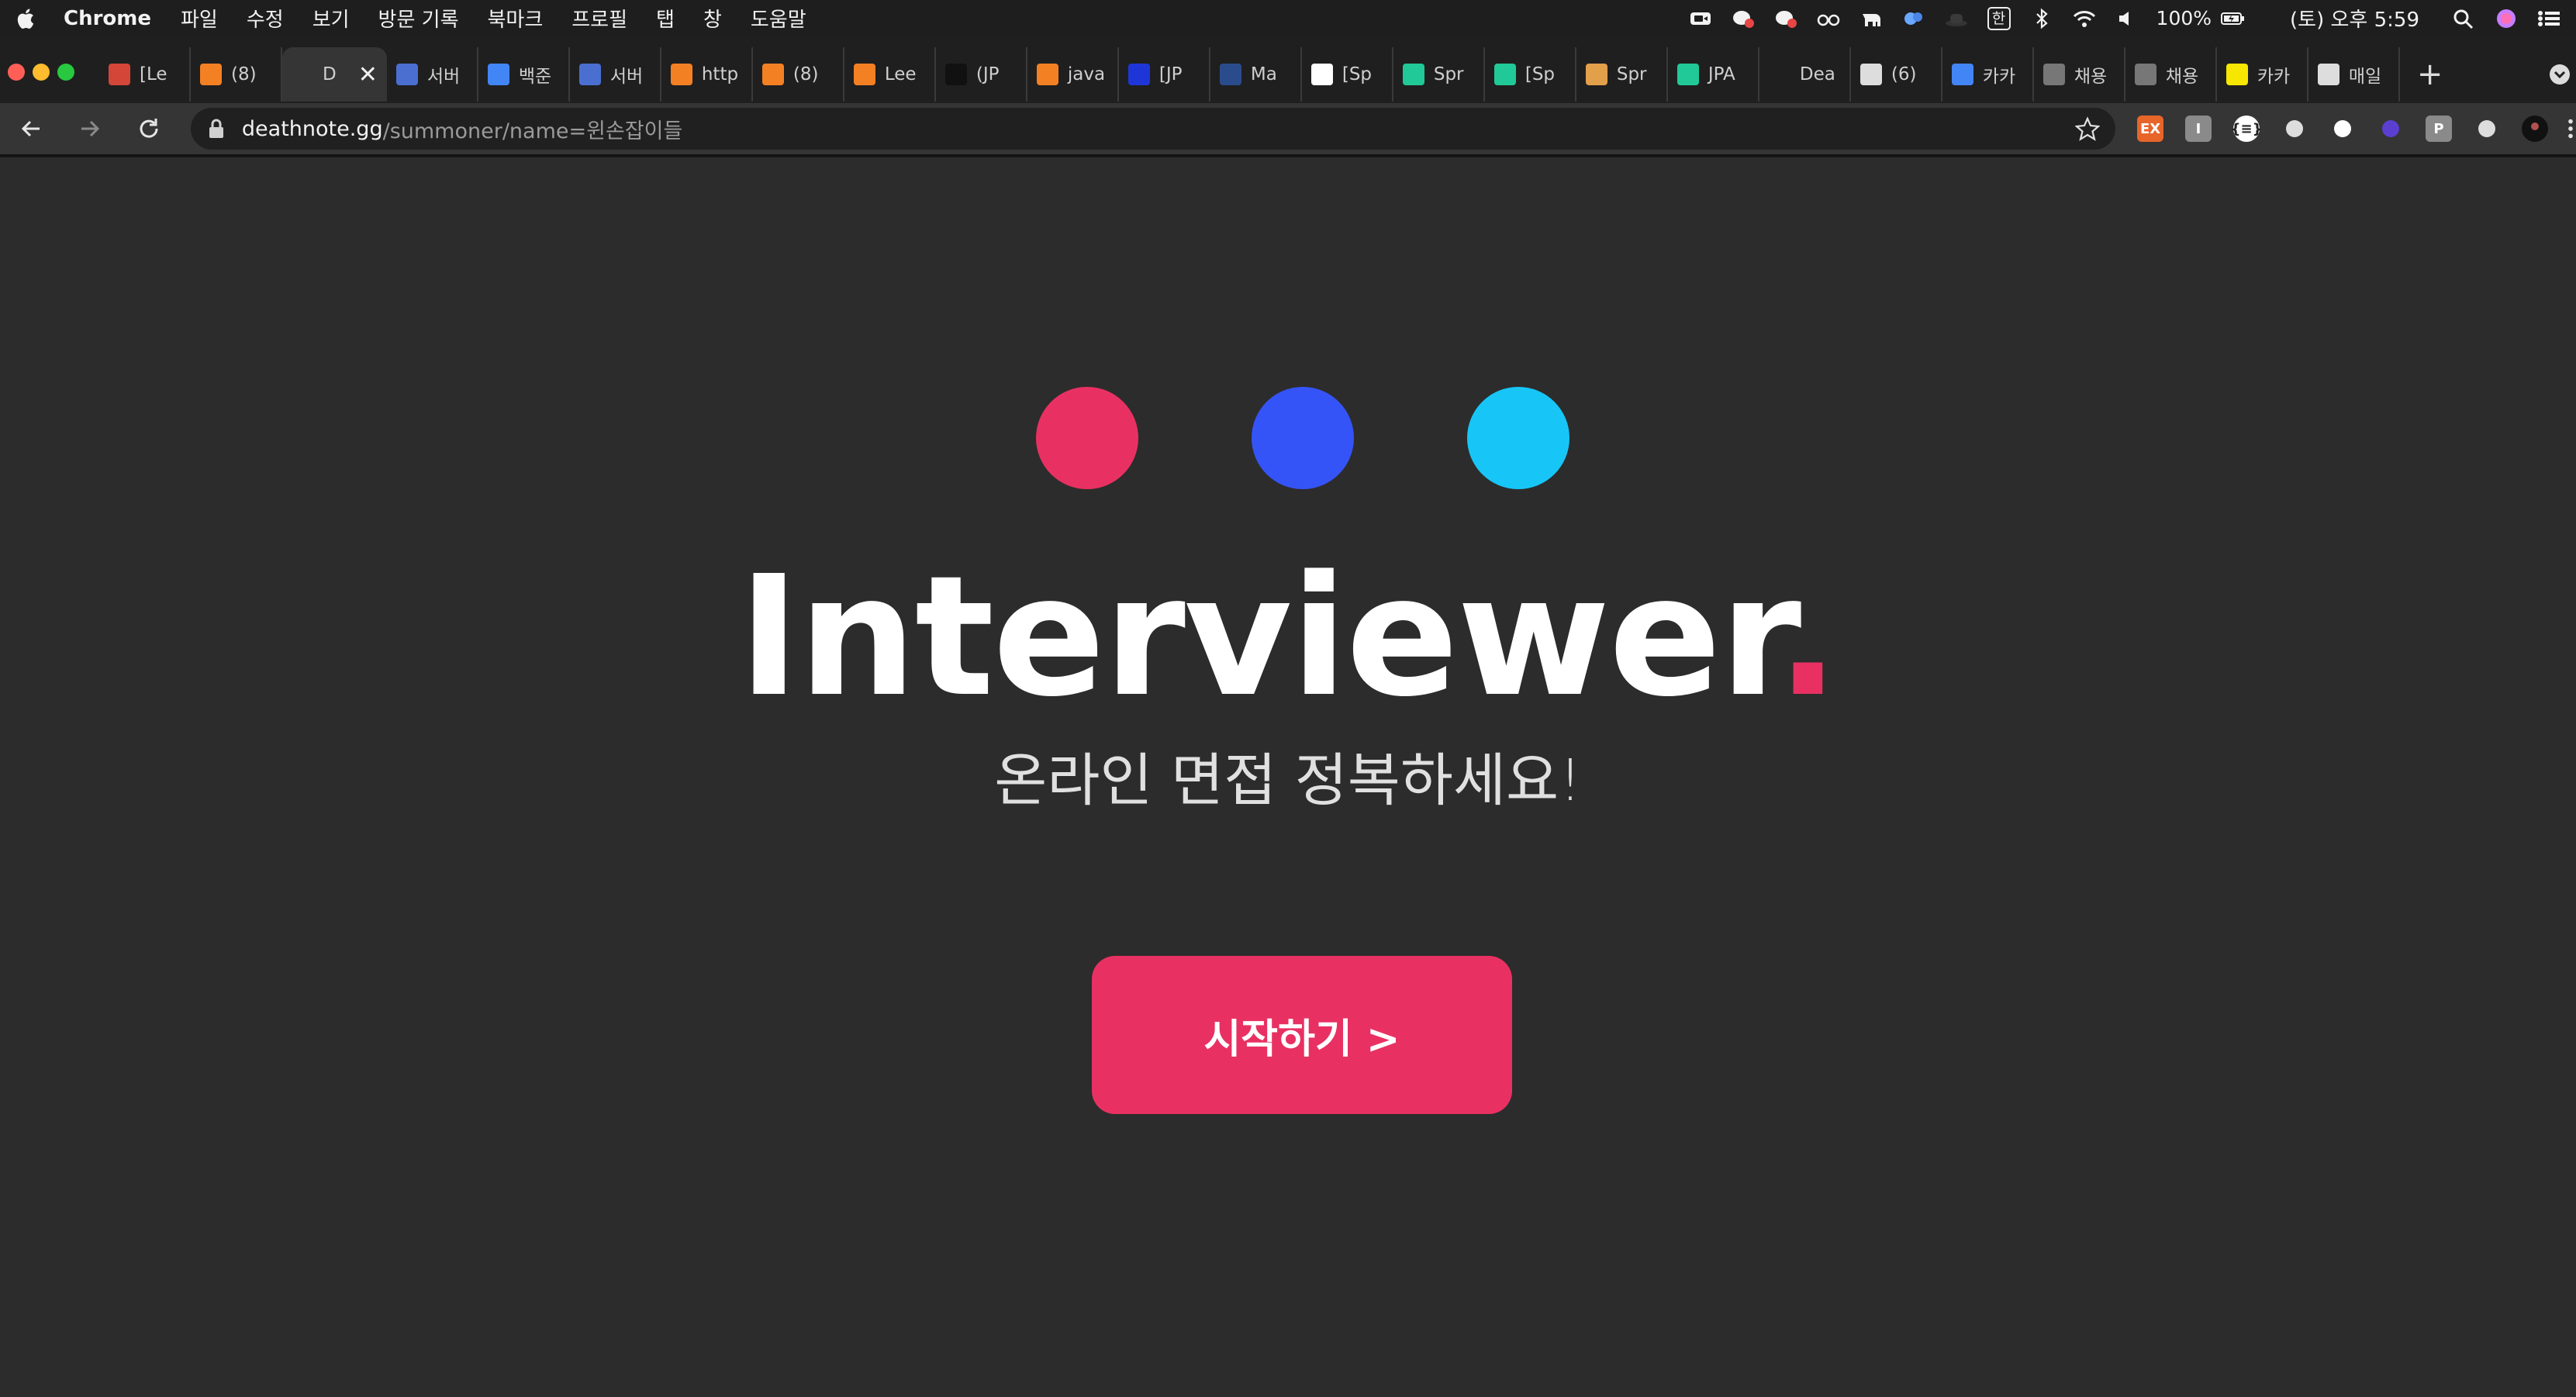 The height and width of the screenshot is (1397, 2576). Describe the element at coordinates (1914, 18) in the screenshot. I see `bluebird-icon` at that location.